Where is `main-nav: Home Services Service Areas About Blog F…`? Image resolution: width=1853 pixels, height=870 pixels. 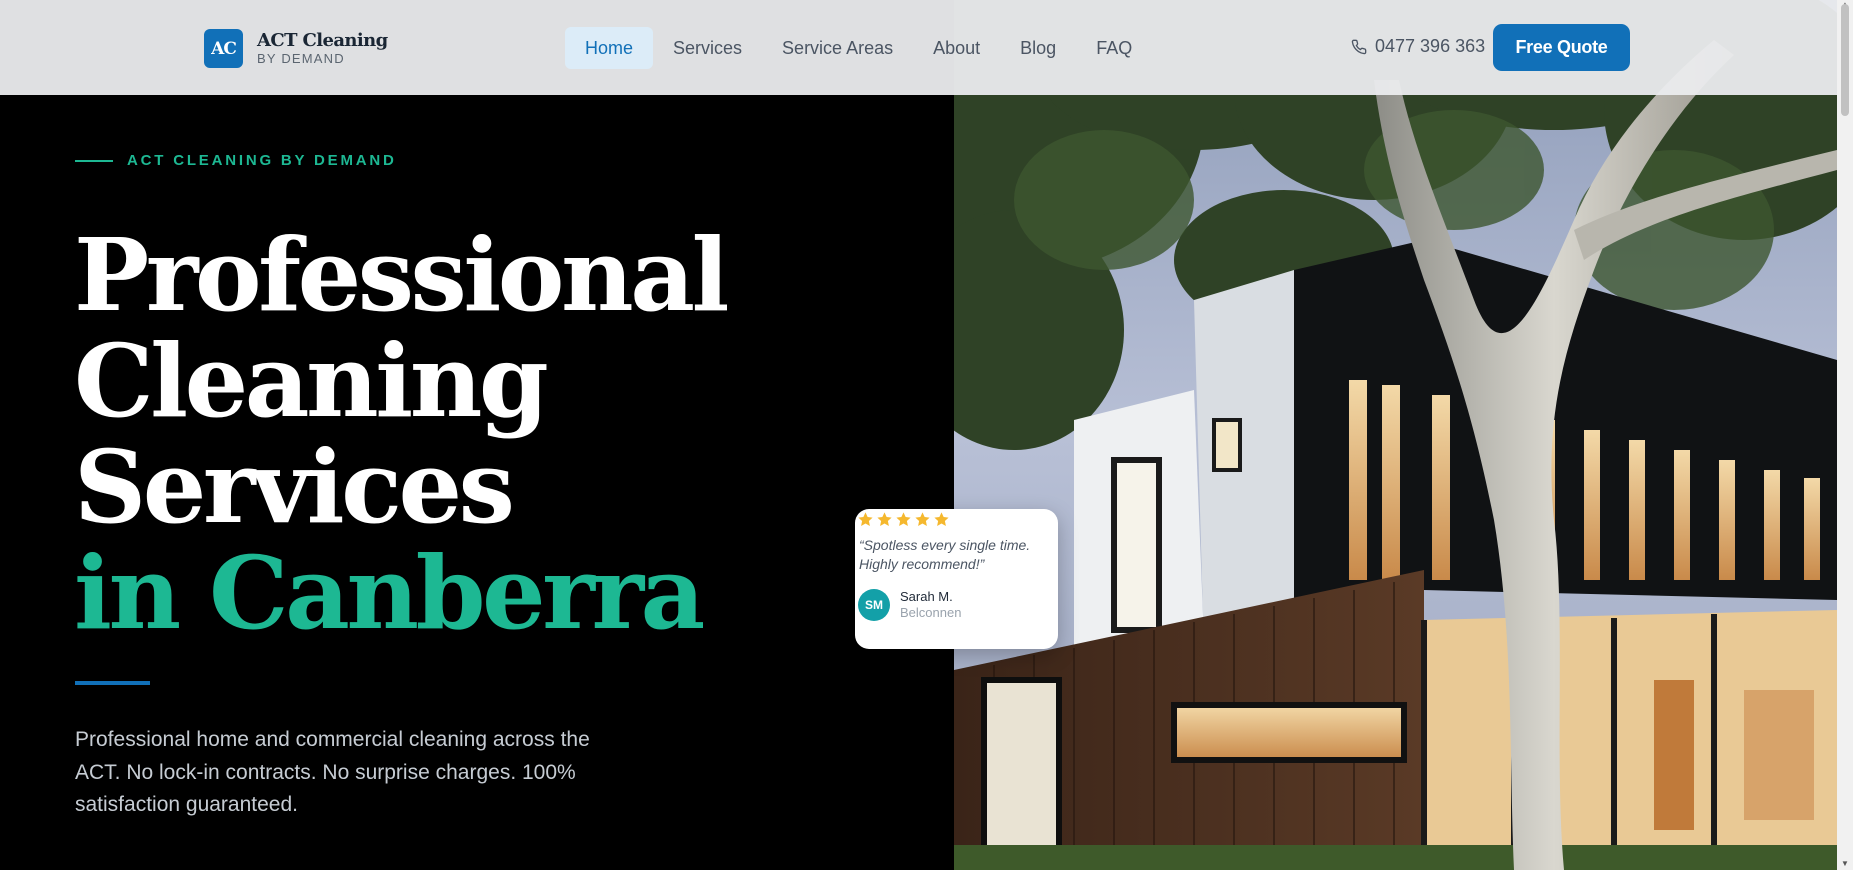 main-nav: Home Services Service Areas About Blog F… is located at coordinates (858, 48).